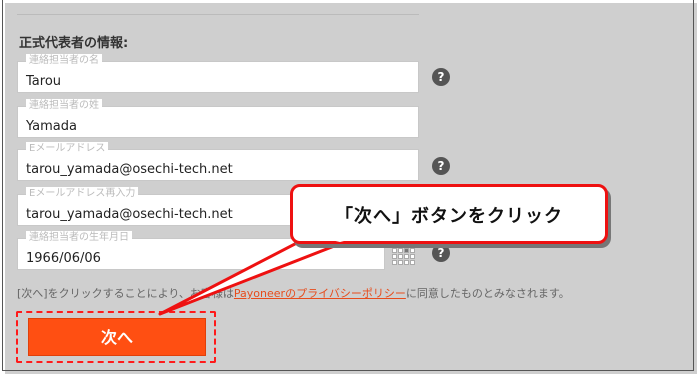  I want to click on callout-pointer-seam, so click(339, 240).